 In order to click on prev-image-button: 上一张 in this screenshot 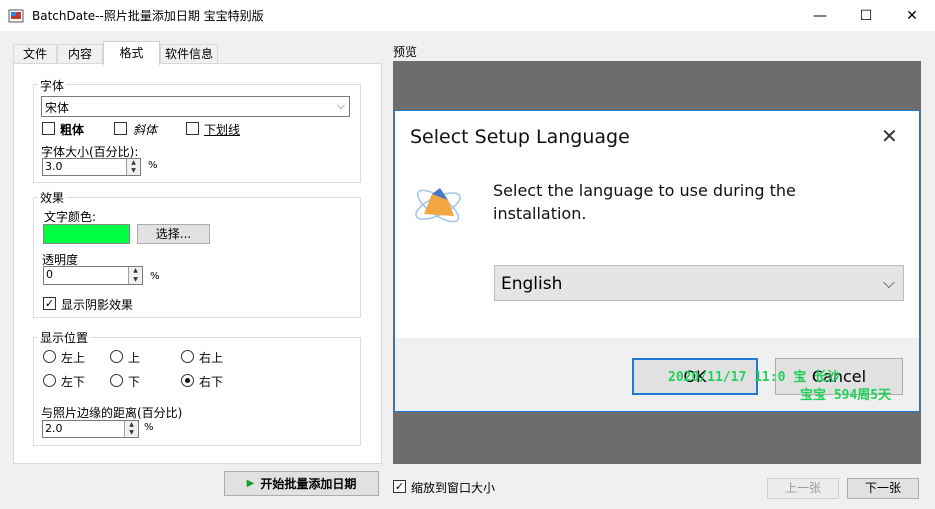, I will do `click(803, 488)`.